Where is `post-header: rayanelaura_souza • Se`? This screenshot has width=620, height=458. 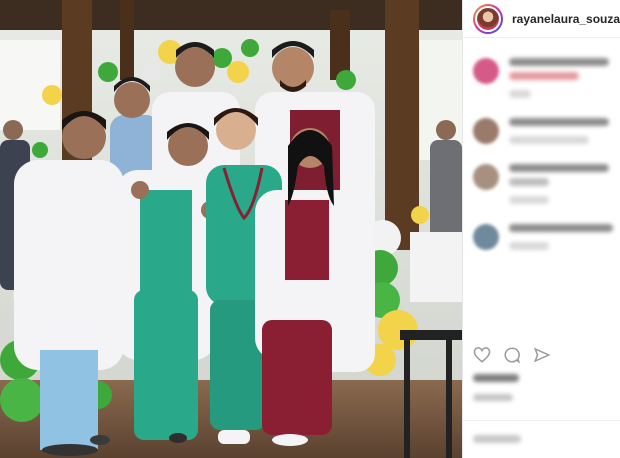
post-header: rayanelaura_souza • Se is located at coordinates (541, 19).